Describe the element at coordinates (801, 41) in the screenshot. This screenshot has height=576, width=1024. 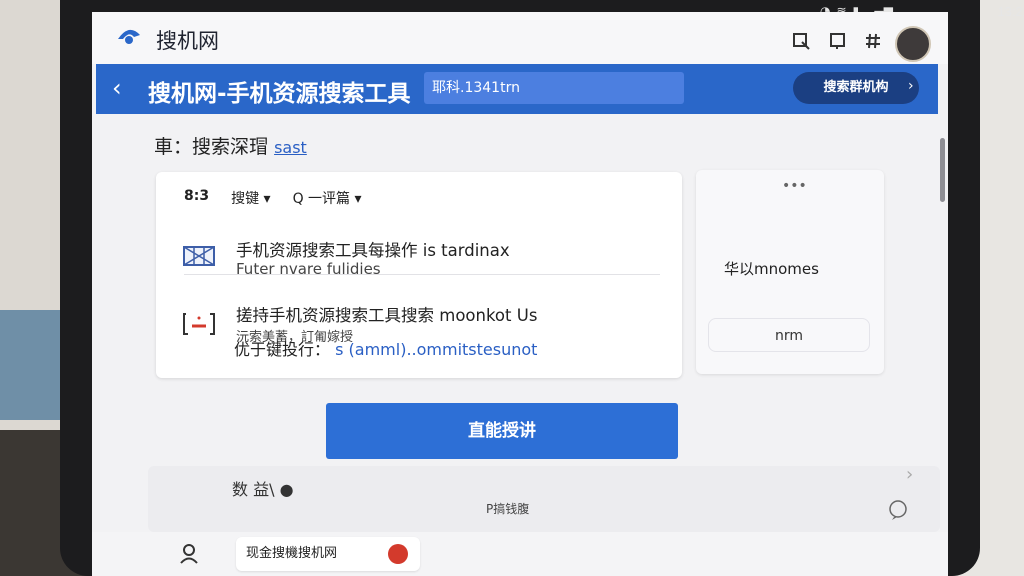
I see `share-icon` at that location.